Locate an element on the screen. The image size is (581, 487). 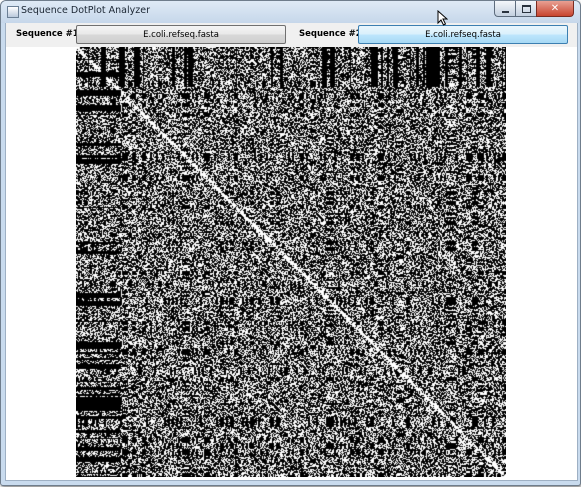
window-controls: ✕ is located at coordinates (534, 9).